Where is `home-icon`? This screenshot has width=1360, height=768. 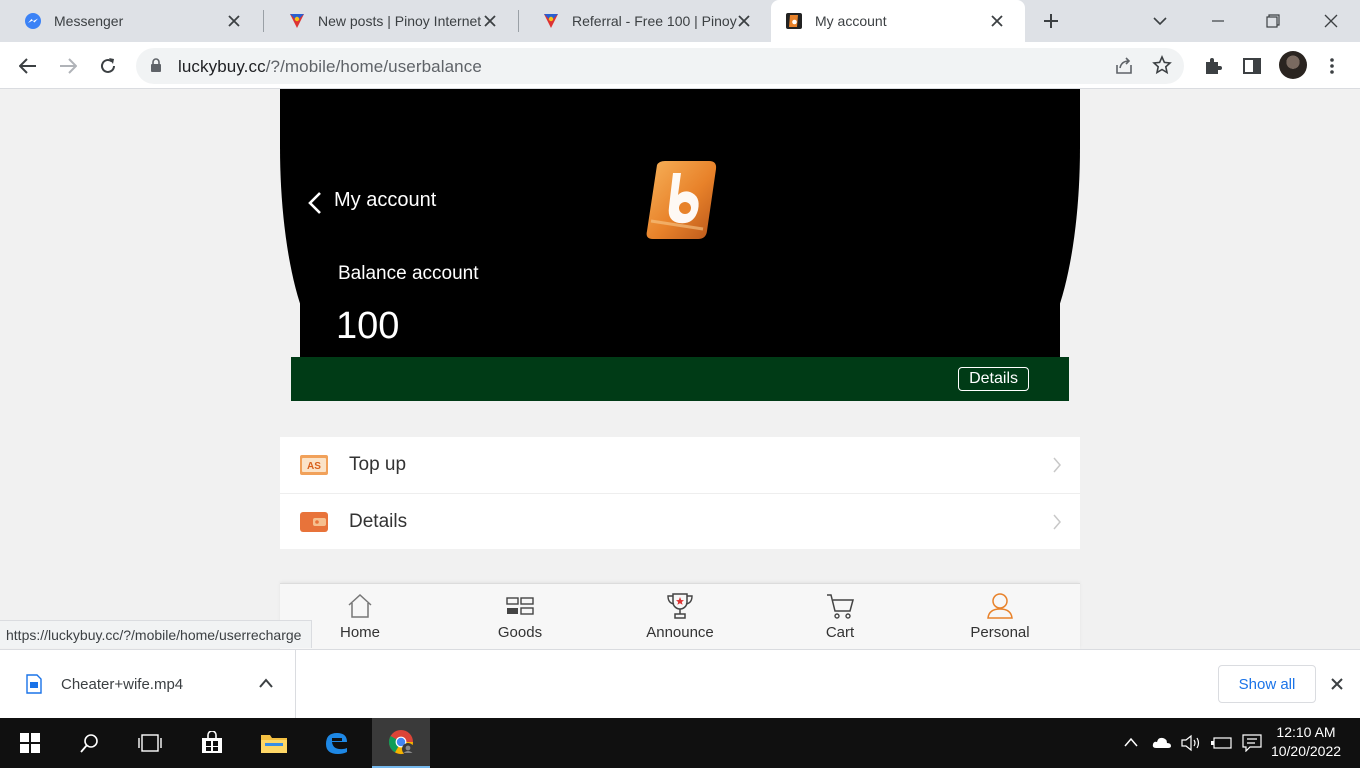 home-icon is located at coordinates (360, 605).